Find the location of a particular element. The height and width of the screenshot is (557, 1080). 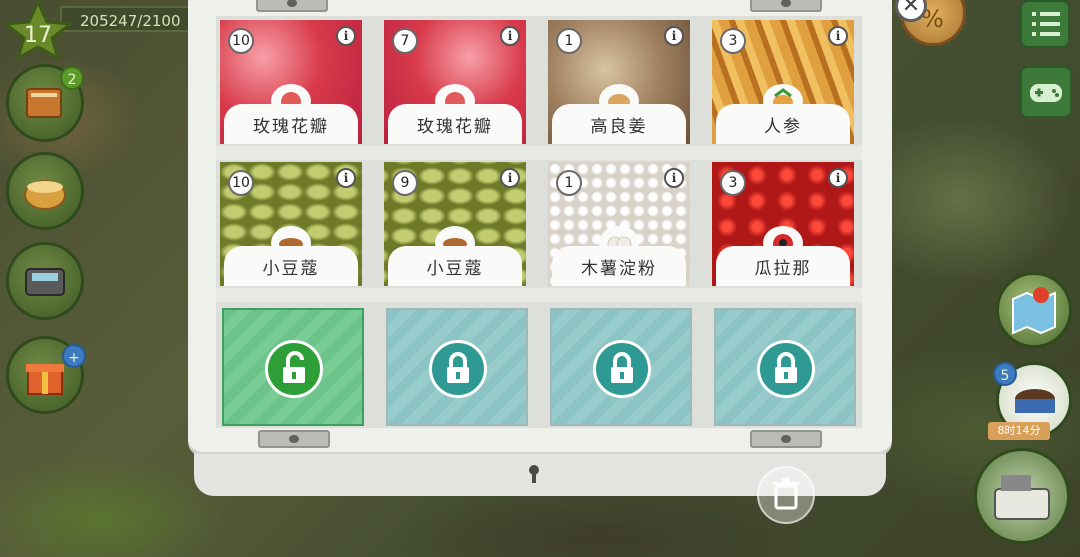

trash-button is located at coordinates (786, 495).